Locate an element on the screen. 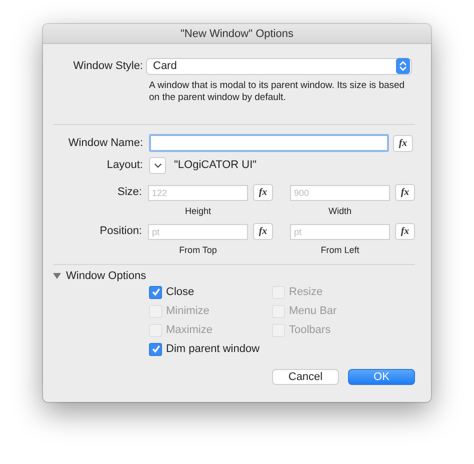  disclosure-triangle-icon is located at coordinates (57, 276).